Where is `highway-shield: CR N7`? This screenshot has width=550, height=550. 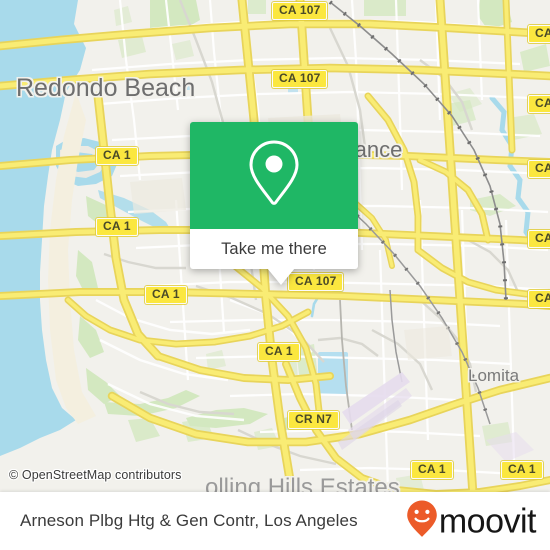
highway-shield: CR N7 is located at coordinates (314, 420).